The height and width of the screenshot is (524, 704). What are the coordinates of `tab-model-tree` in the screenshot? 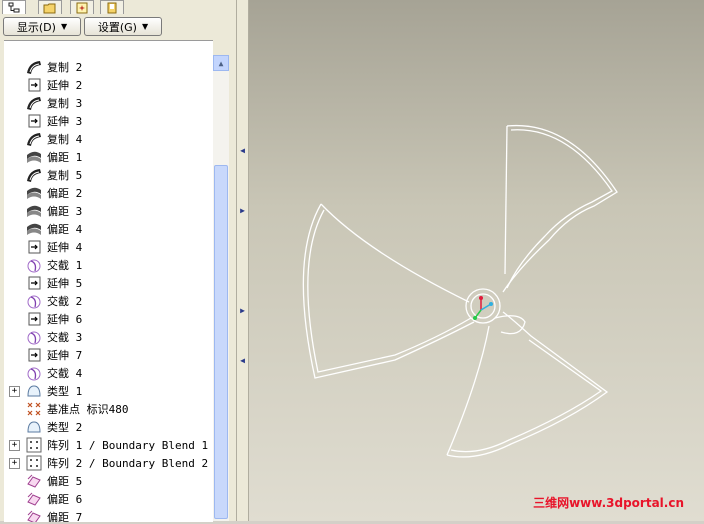 It's located at (14, 7).